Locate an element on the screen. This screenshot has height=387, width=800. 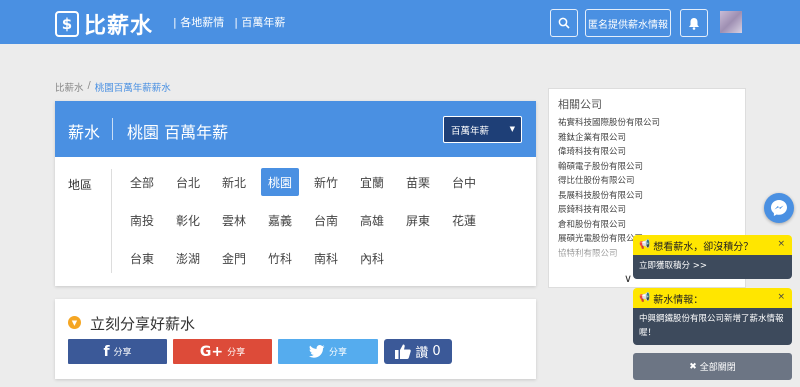
region-option: 新北 is located at coordinates (234, 182).